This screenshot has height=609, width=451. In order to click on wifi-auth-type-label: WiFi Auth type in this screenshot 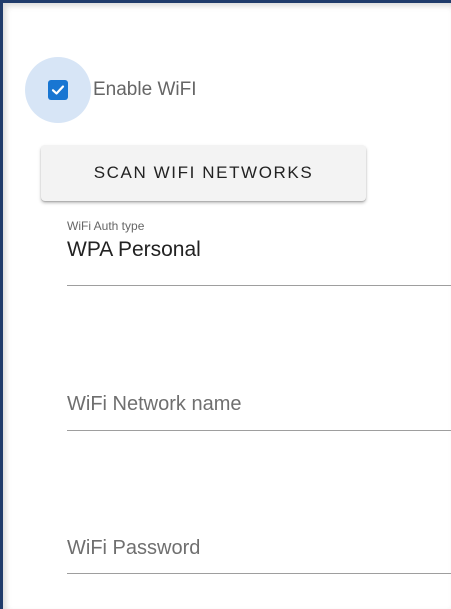, I will do `click(106, 226)`.